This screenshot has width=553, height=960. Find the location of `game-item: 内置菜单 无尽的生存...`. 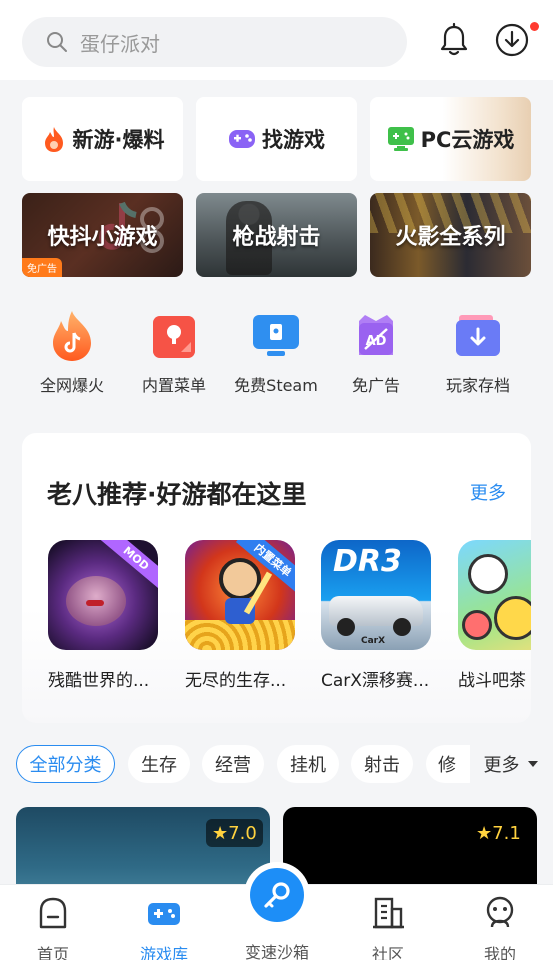

game-item: 内置菜单 无尽的生存... is located at coordinates (240, 615).